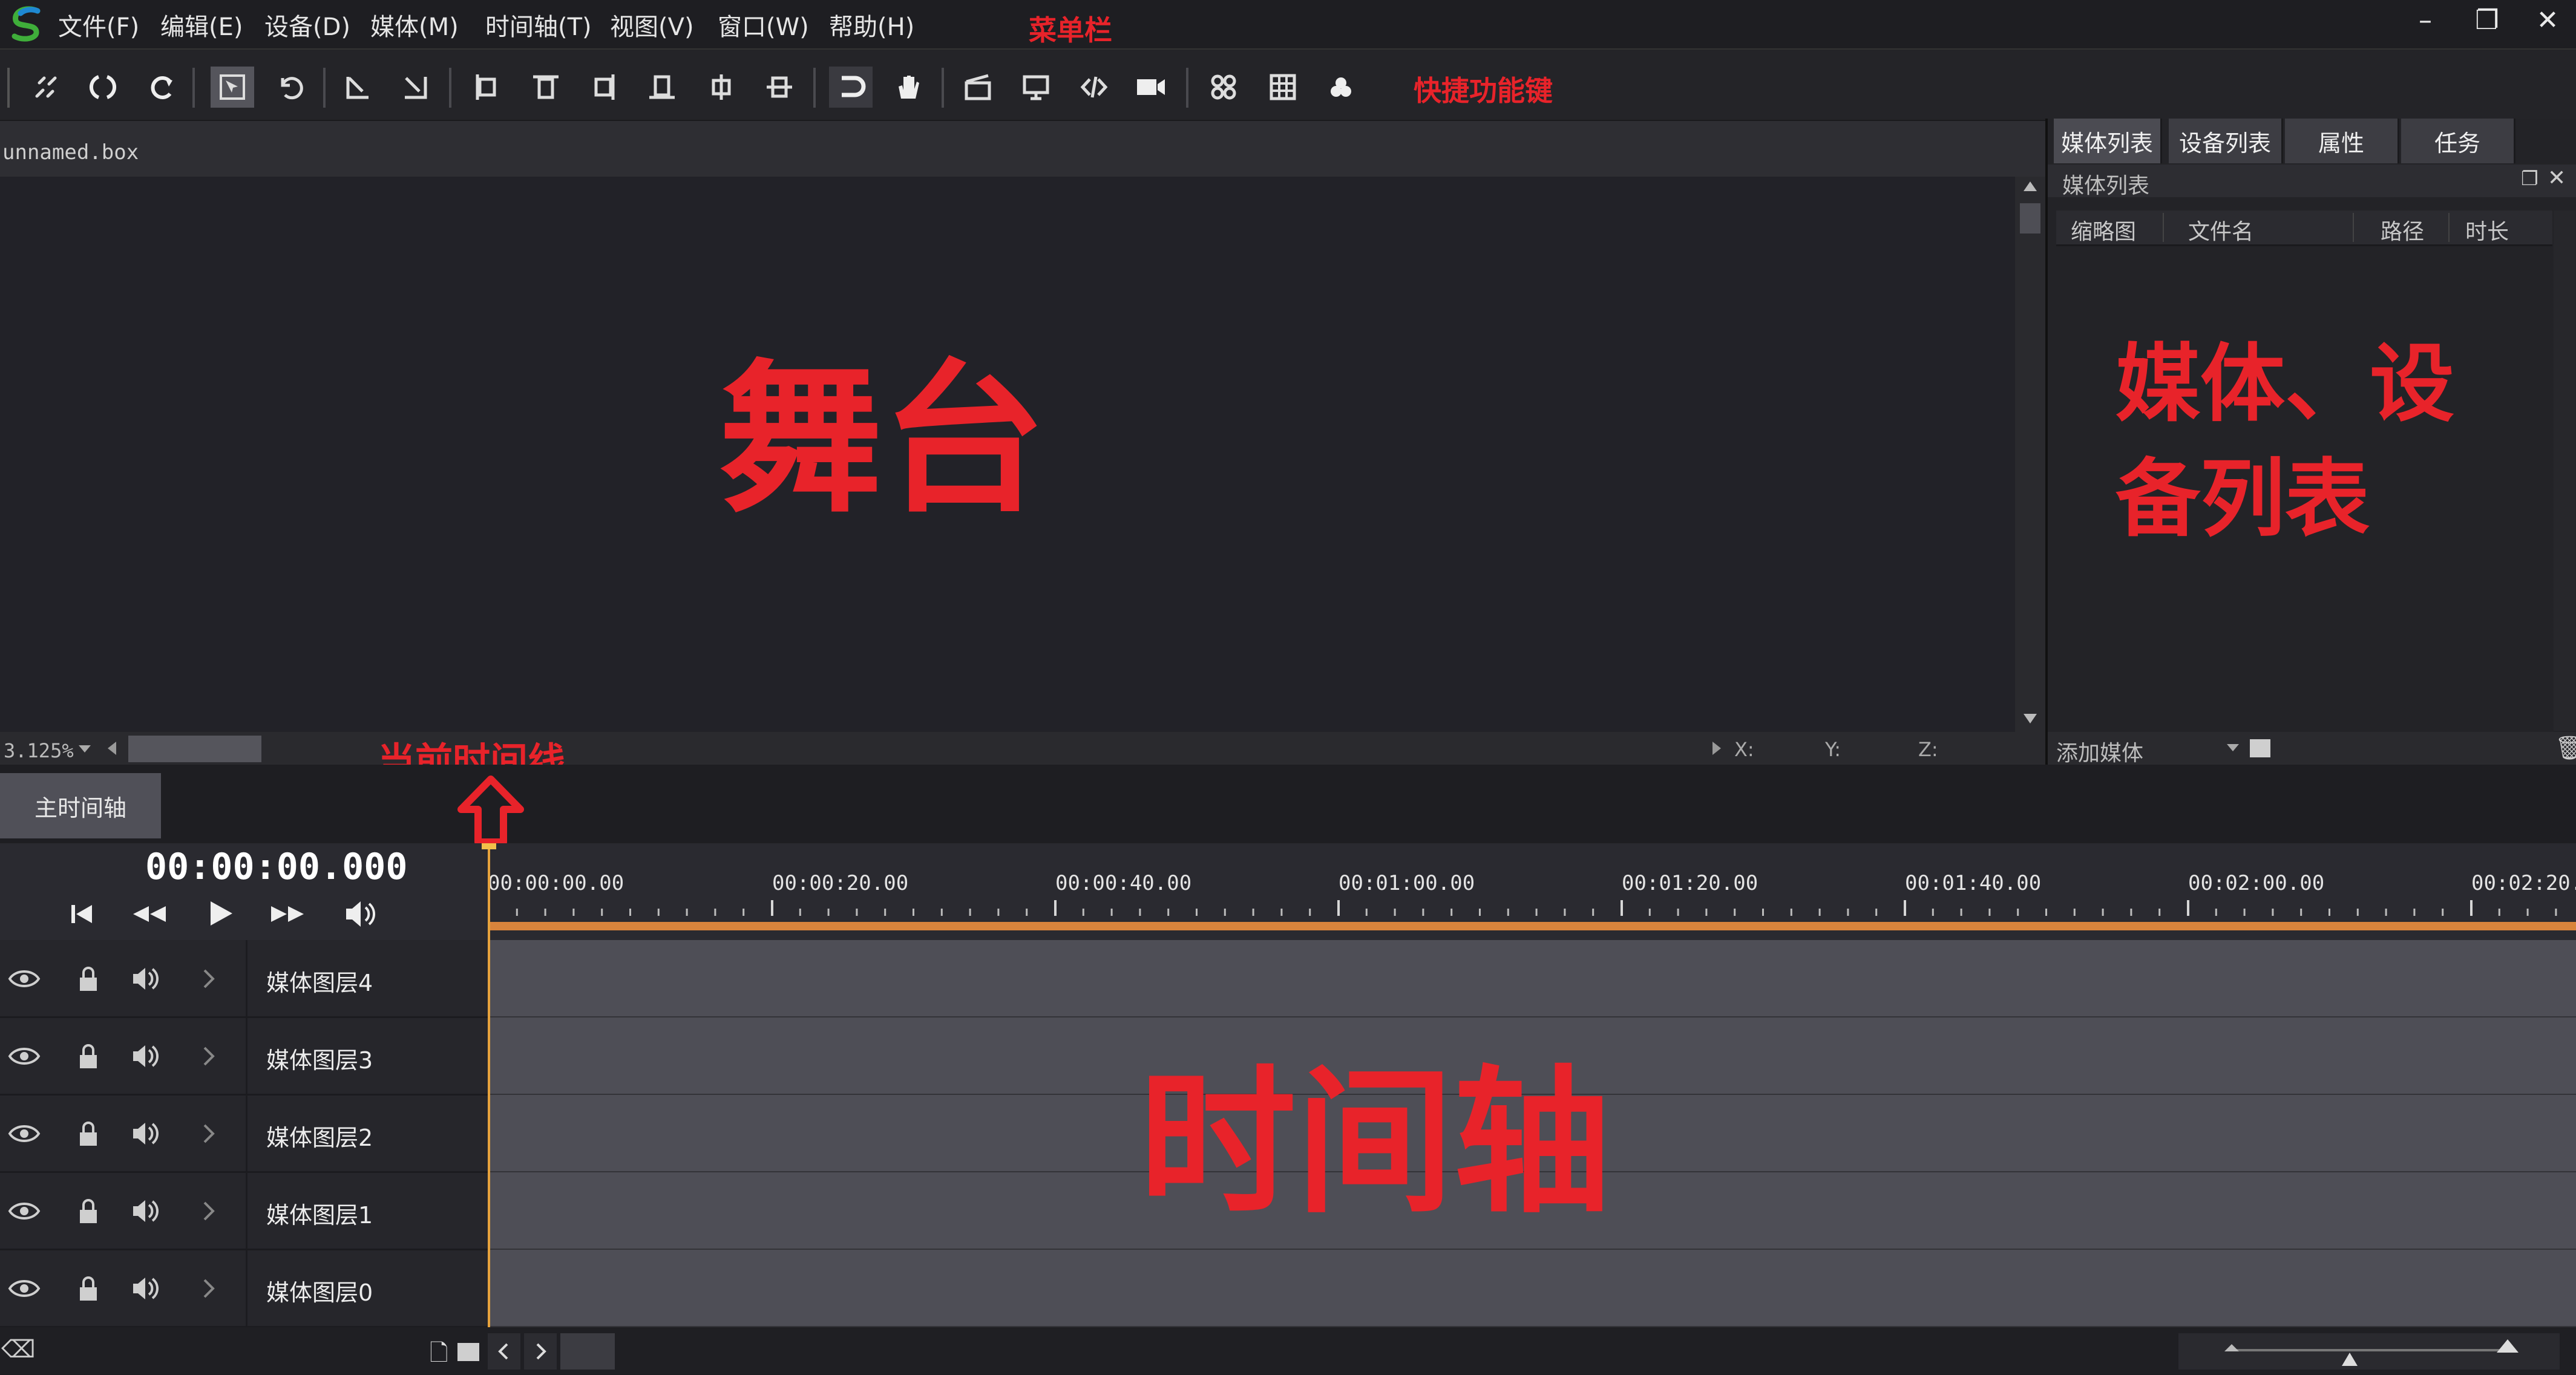  Describe the element at coordinates (2103, 230) in the screenshot. I see `column-thumbnail: 缩略图` at that location.